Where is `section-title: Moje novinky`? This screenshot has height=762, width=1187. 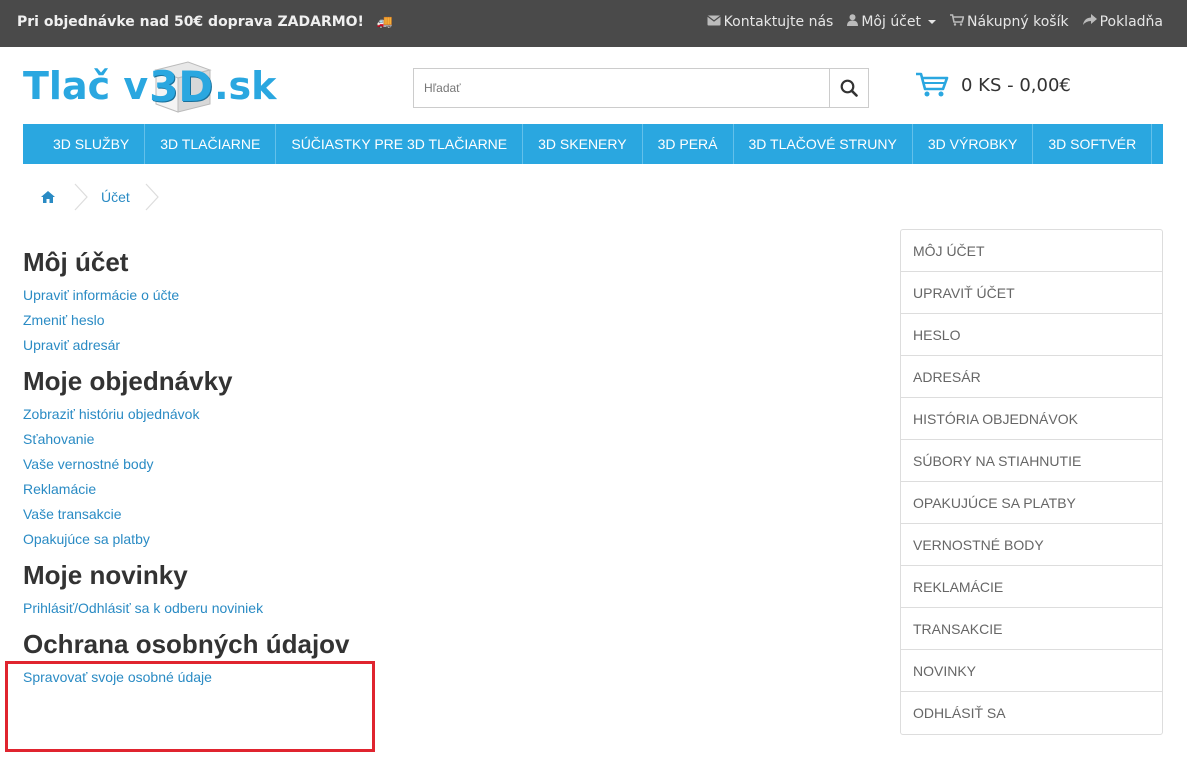 section-title: Moje novinky is located at coordinates (105, 575).